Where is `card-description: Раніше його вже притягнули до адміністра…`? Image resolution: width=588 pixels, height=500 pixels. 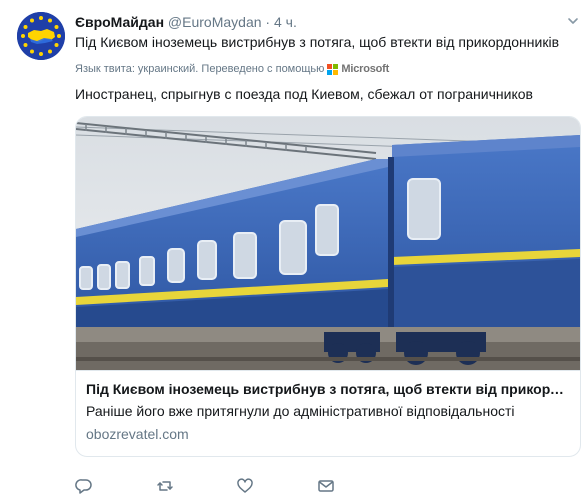
card-description: Раніше його вже притягнули до адміністра… is located at coordinates (300, 411).